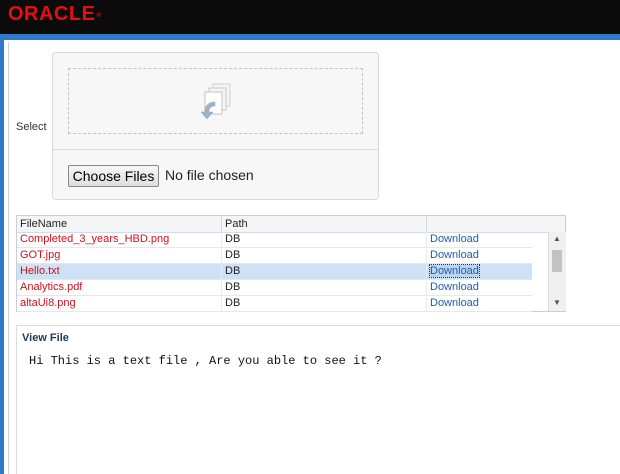 This screenshot has width=620, height=474. What do you see at coordinates (119, 287) in the screenshot?
I see `filename-cell: Analytics.pdf` at bounding box center [119, 287].